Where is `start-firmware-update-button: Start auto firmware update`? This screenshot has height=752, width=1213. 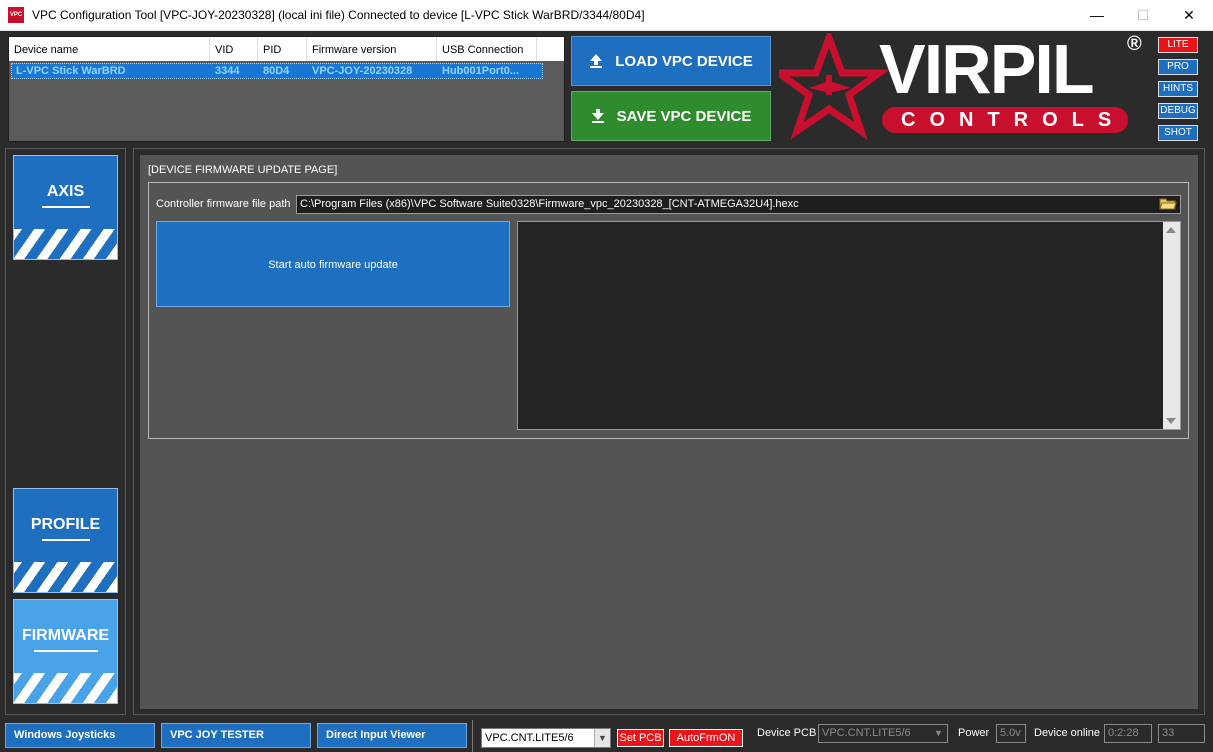
start-firmware-update-button: Start auto firmware update is located at coordinates (333, 264).